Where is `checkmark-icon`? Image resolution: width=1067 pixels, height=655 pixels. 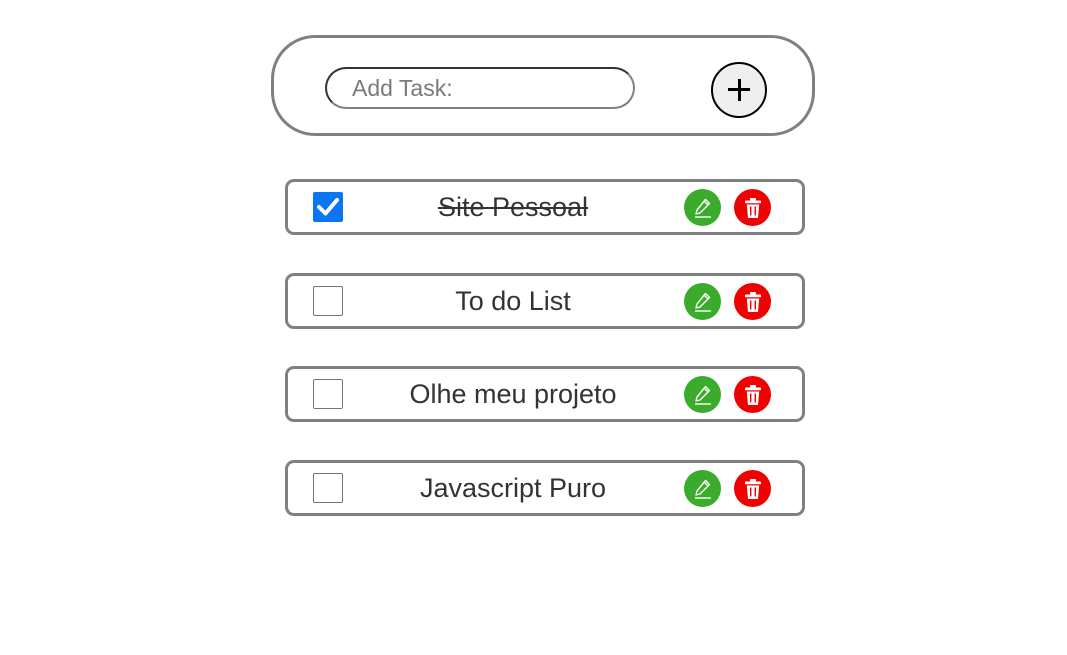 checkmark-icon is located at coordinates (328, 207).